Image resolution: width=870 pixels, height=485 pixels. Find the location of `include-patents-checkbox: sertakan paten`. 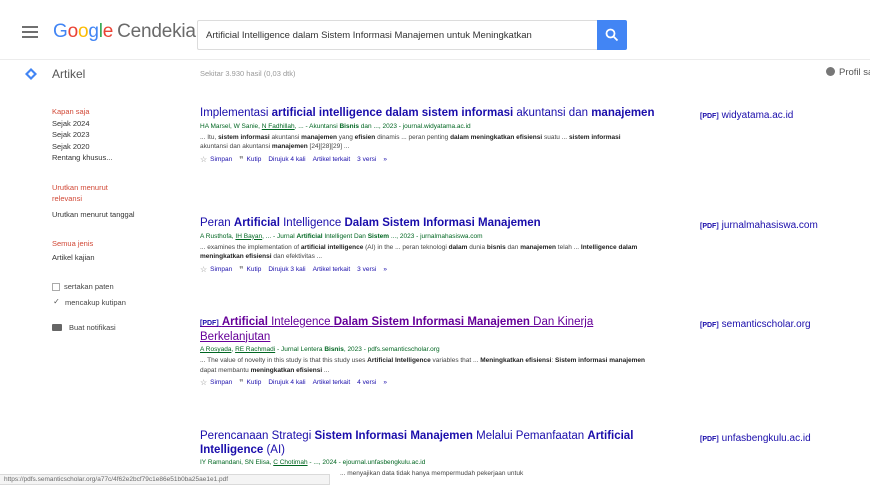

include-patents-checkbox: sertakan paten is located at coordinates (108, 287).